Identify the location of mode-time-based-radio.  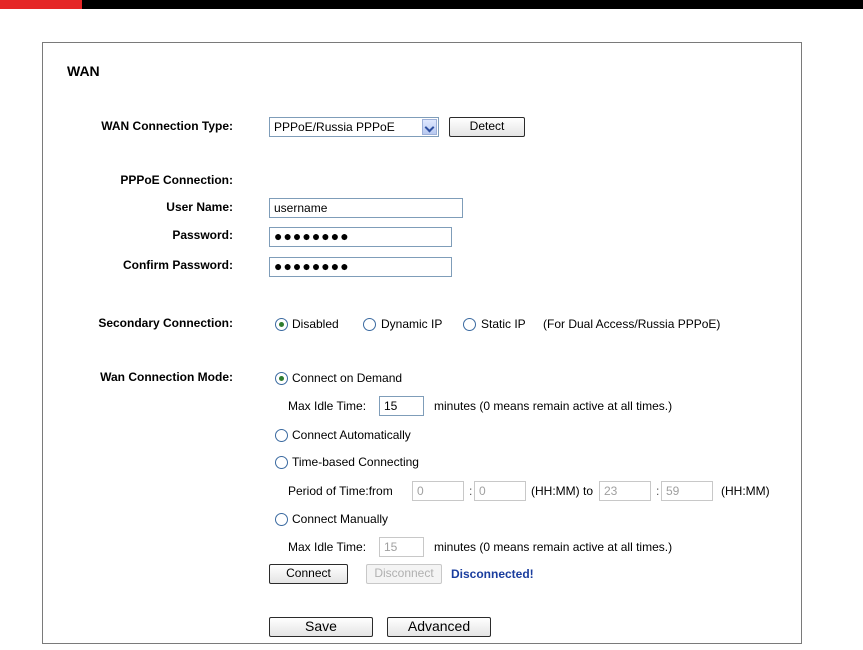
(281, 462).